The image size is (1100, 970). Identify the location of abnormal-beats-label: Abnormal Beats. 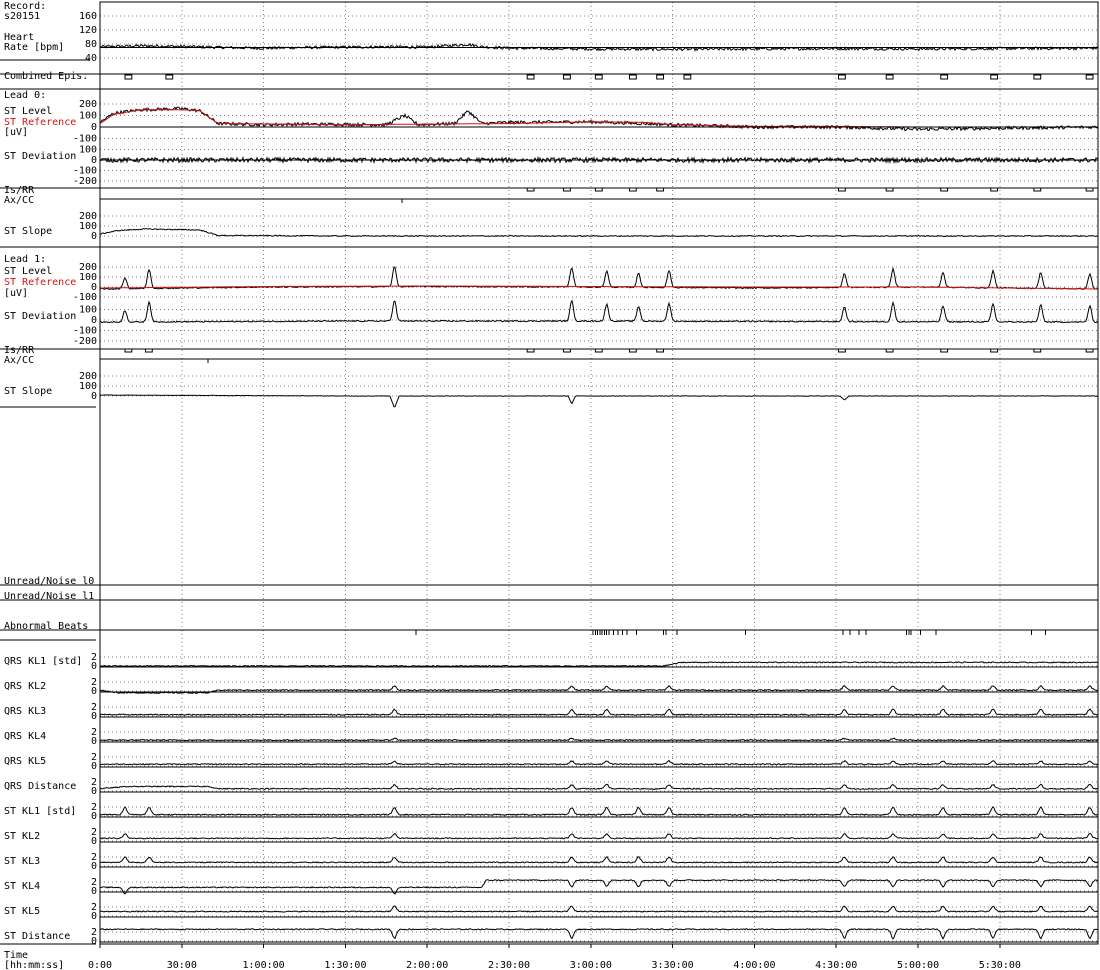
(46, 626).